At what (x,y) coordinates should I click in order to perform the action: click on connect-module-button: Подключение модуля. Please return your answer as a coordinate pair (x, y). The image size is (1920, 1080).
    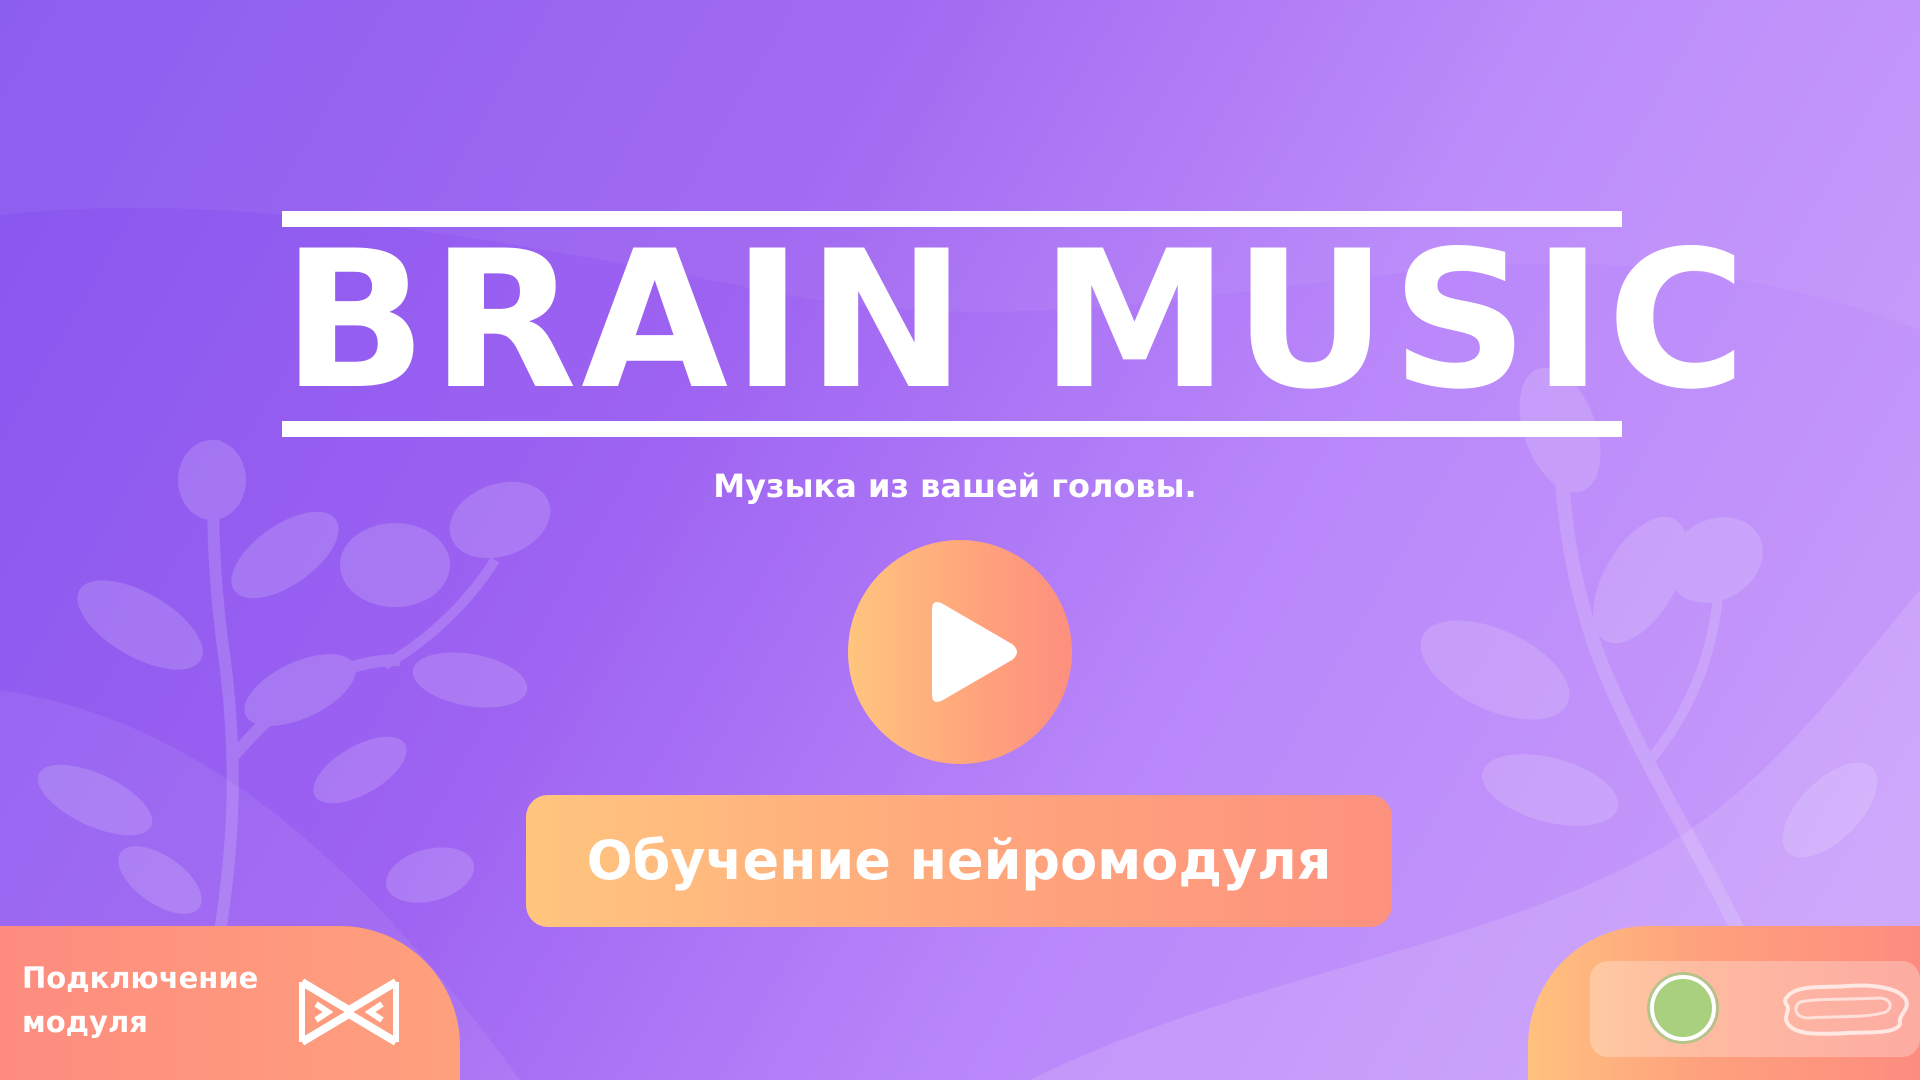
    Looking at the image, I should click on (230, 1003).